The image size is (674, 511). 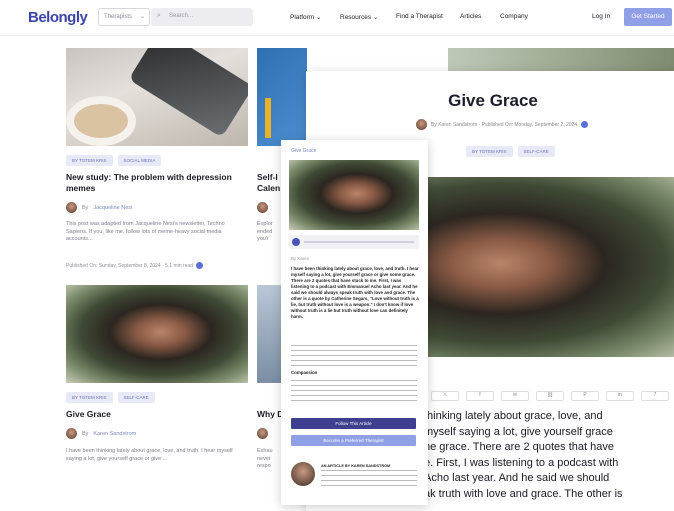 I want to click on arrow-graphic, so click(x=268, y=118).